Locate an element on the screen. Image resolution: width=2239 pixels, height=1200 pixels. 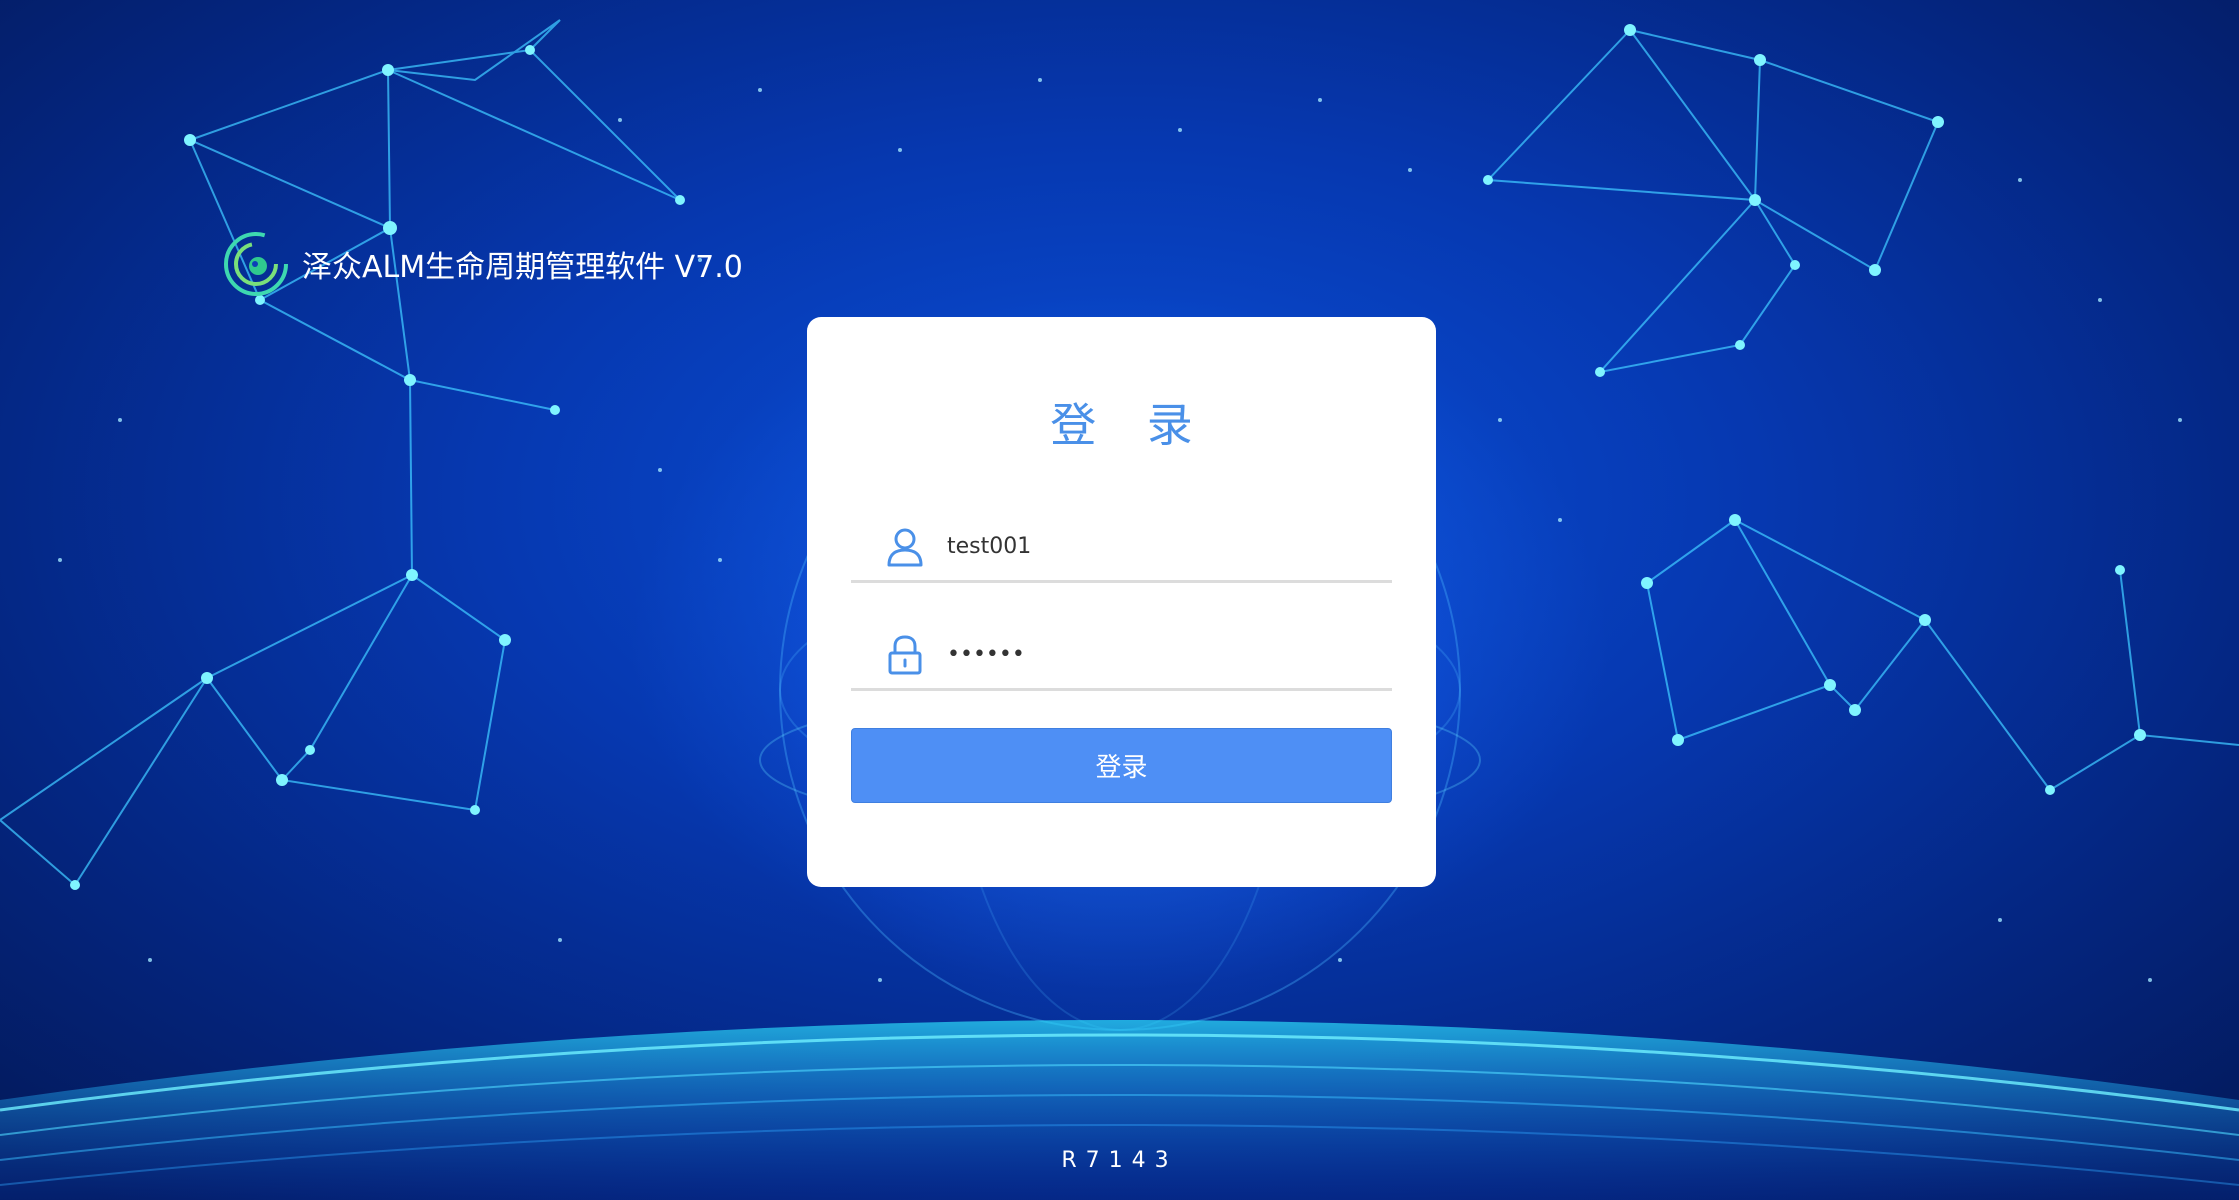
brand-header: 泽众ALM生命周期管理软件 V7.0 is located at coordinates (482, 264).